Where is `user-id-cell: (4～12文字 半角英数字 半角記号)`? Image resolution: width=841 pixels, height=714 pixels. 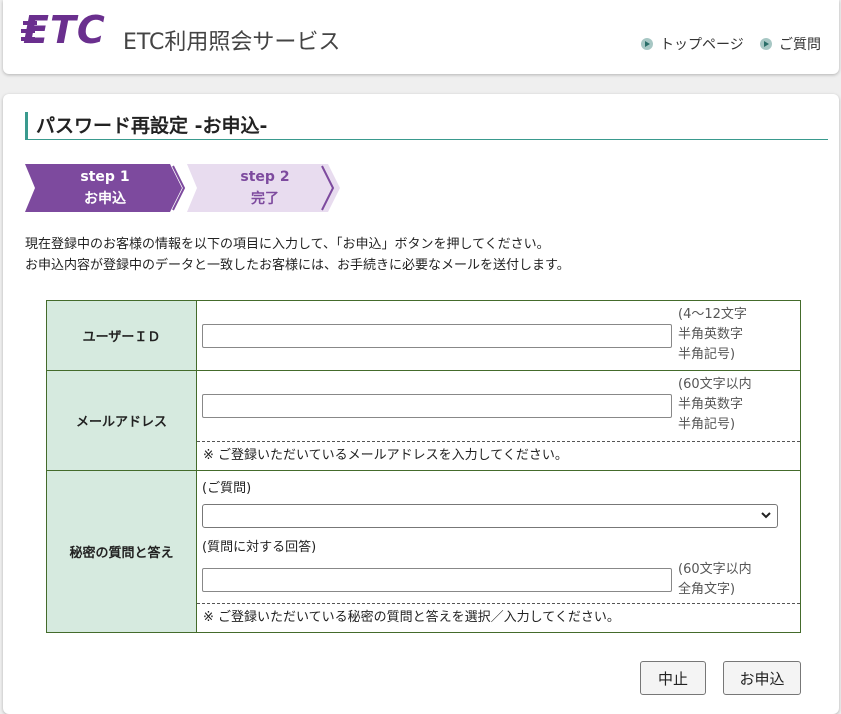 user-id-cell: (4～12文字 半角英数字 半角記号) is located at coordinates (498, 335).